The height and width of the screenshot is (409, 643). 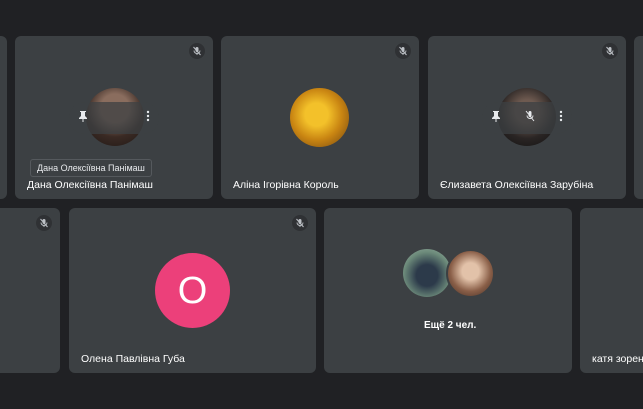 What do you see at coordinates (450, 325) in the screenshot?
I see `overflow-label: Ещё 2 чел.` at bounding box center [450, 325].